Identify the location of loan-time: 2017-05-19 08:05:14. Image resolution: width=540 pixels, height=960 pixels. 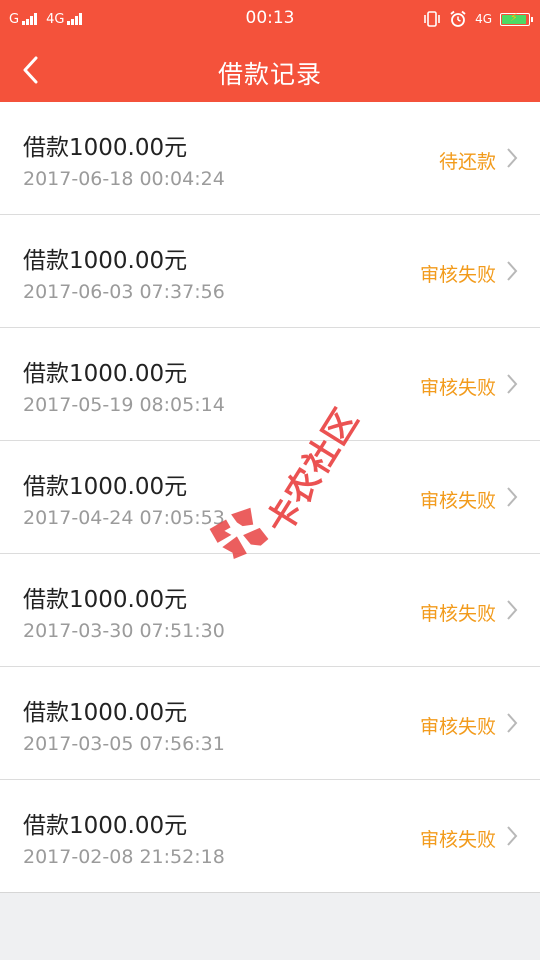
(124, 405).